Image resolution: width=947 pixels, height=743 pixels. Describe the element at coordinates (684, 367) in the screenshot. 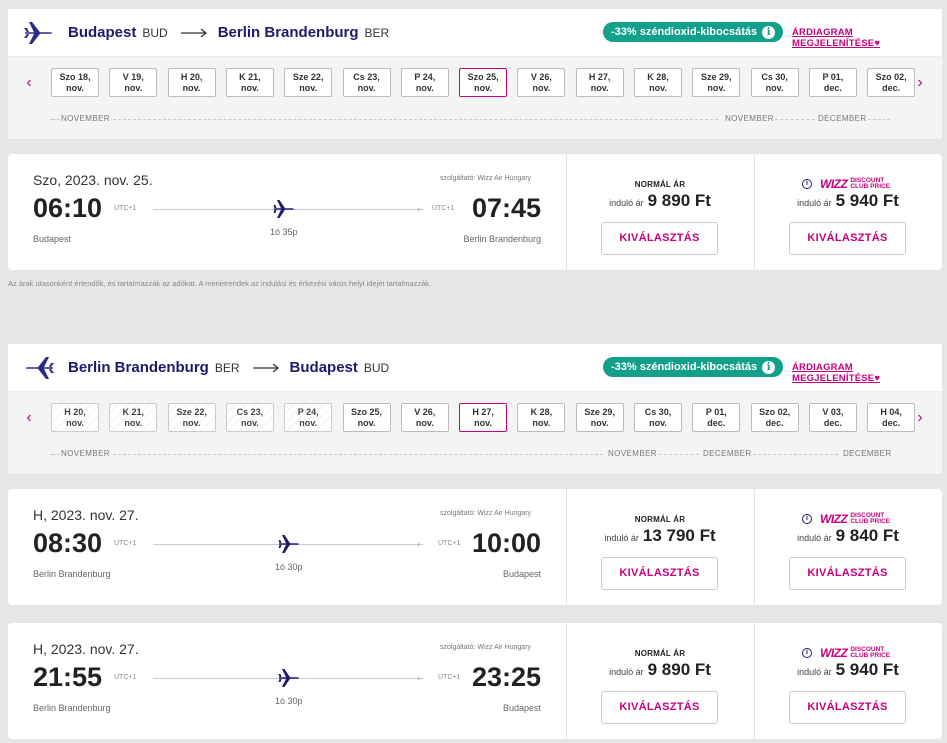

I see `co2-badge-label: -33% széndioxid-kibocsátás` at that location.